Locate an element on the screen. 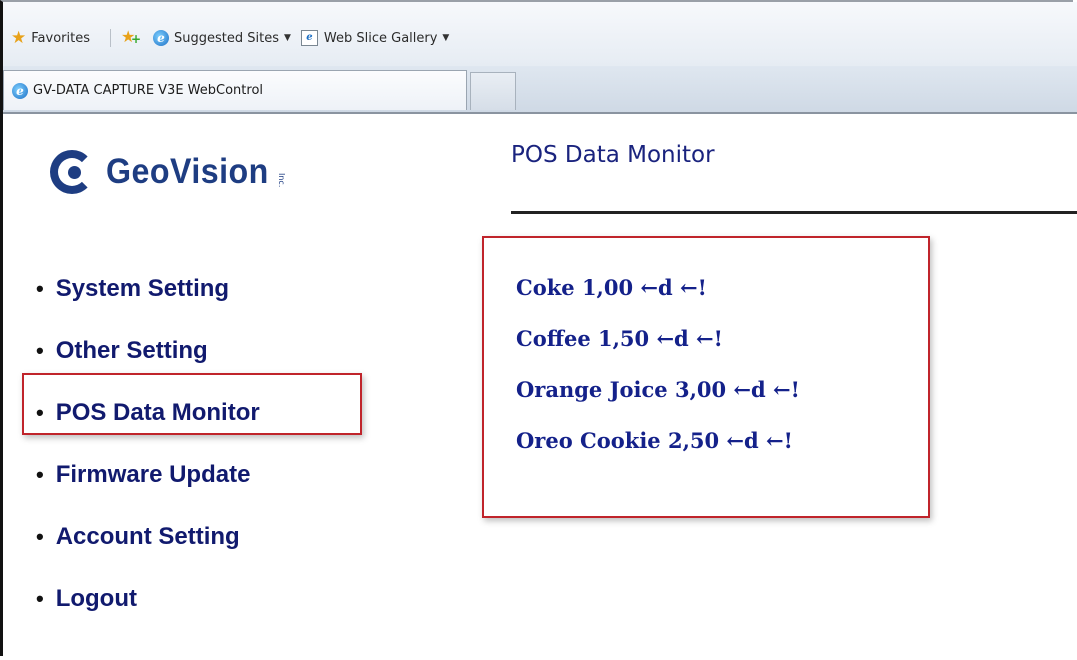 The width and height of the screenshot is (1077, 660). menu-item-system-setting: • System Setting is located at coordinates (148, 289).